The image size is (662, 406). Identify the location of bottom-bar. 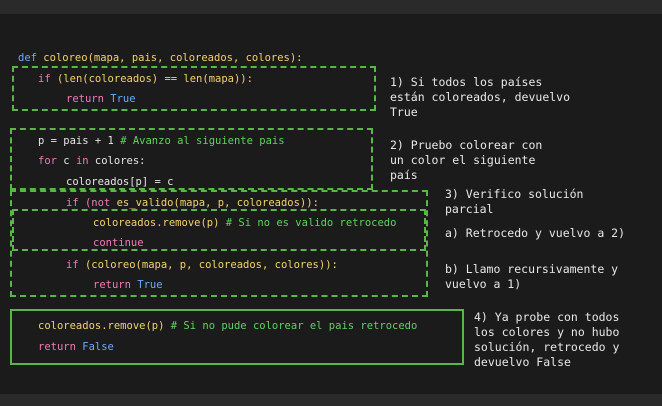
(331, 400).